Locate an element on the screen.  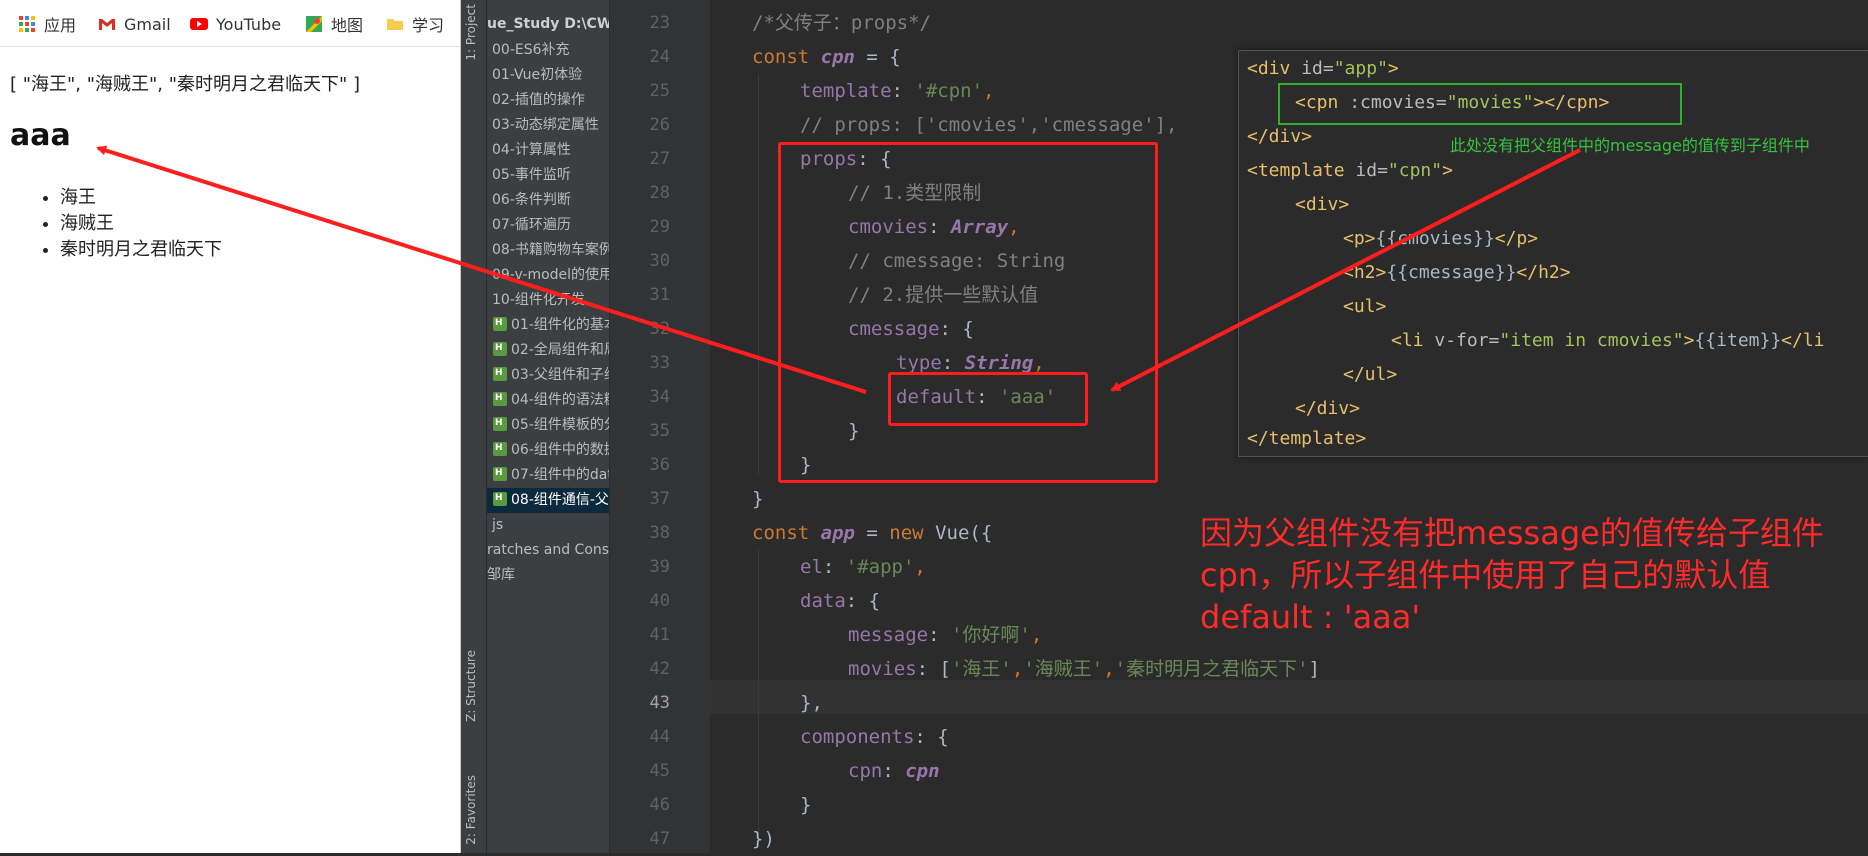
arrow-to-default-value is located at coordinates (1345, 270).